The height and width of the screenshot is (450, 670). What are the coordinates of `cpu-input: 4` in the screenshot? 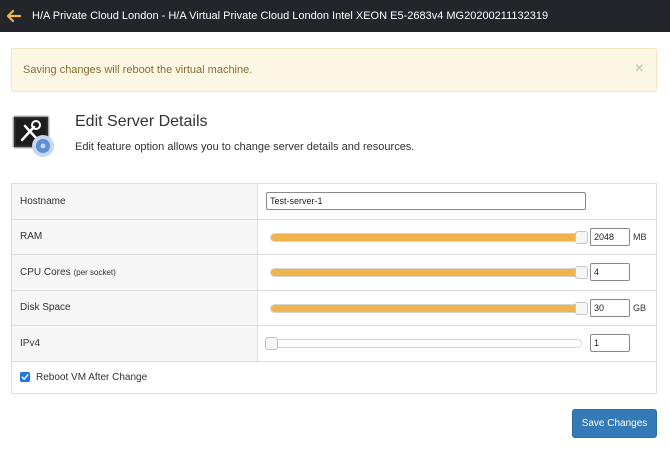 It's located at (610, 272).